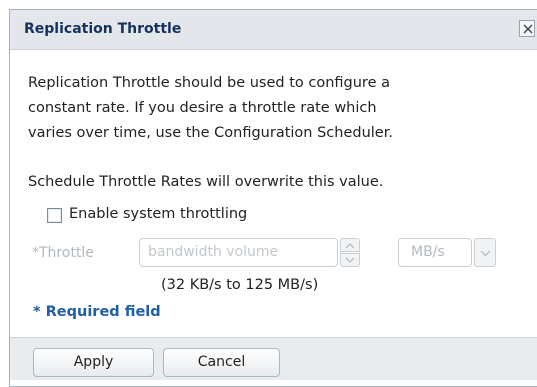 This screenshot has width=537, height=387. Describe the element at coordinates (240, 285) in the screenshot. I see `throttle-range-hint: (32 KB/s to 125 MB/s)` at that location.